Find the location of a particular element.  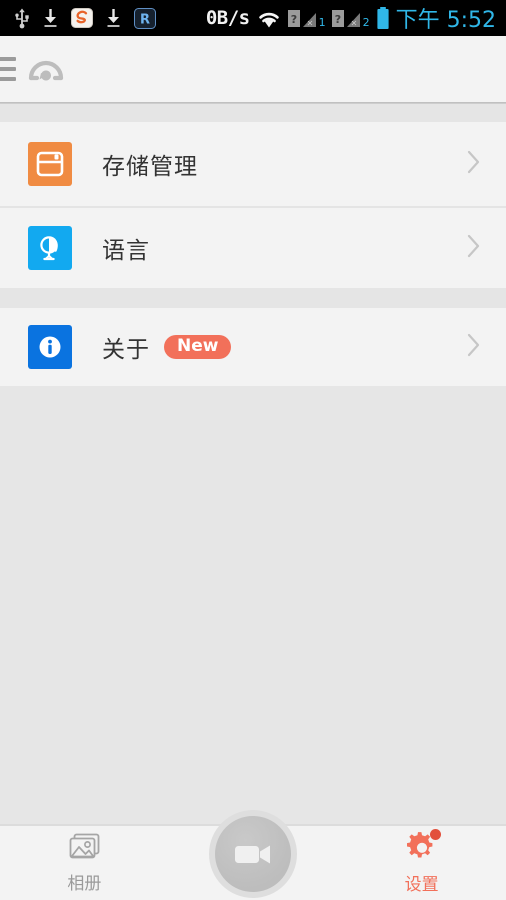

sim1-indicator: ? × 1 is located at coordinates (306, 18).